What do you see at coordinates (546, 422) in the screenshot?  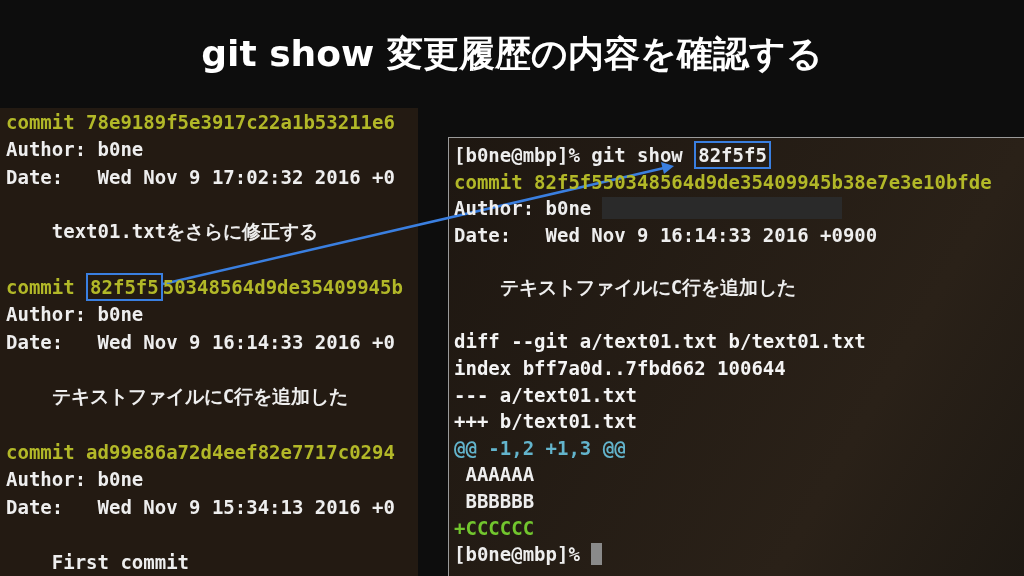 I see `terminal-line: +++ b/text01.txt` at bounding box center [546, 422].